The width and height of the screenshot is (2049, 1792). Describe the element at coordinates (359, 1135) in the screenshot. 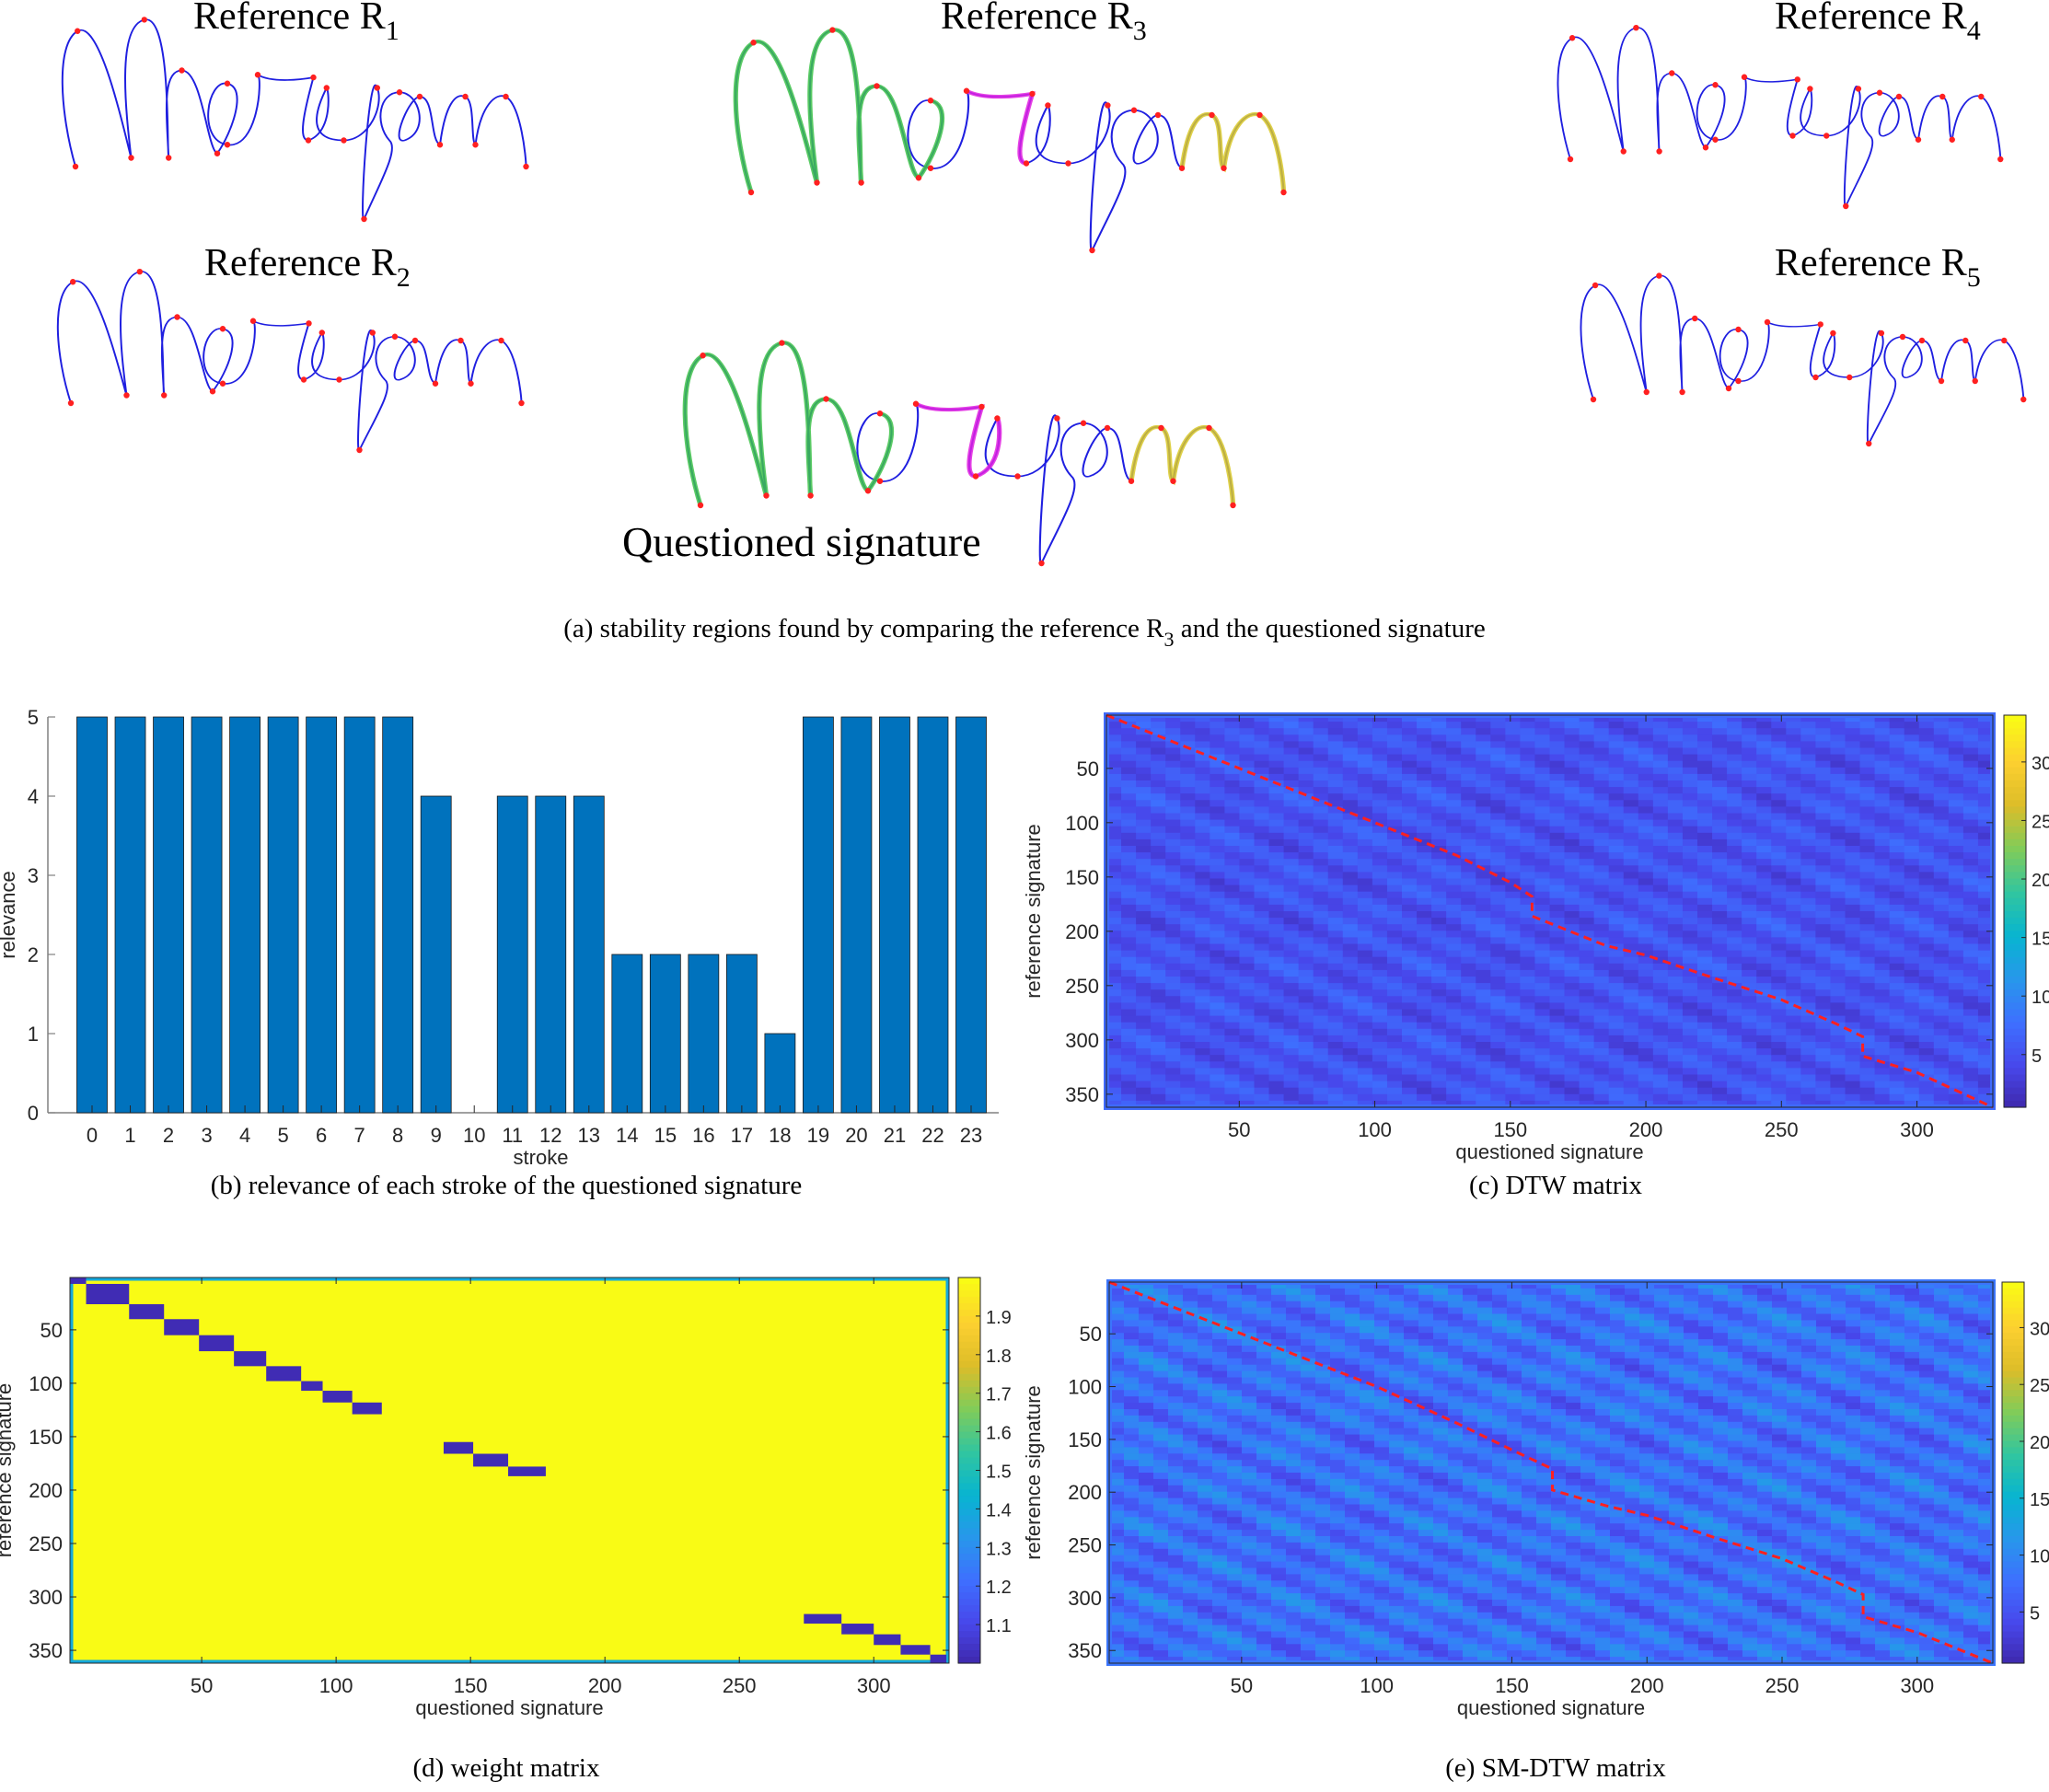

I see `x-tick-label: 7` at that location.